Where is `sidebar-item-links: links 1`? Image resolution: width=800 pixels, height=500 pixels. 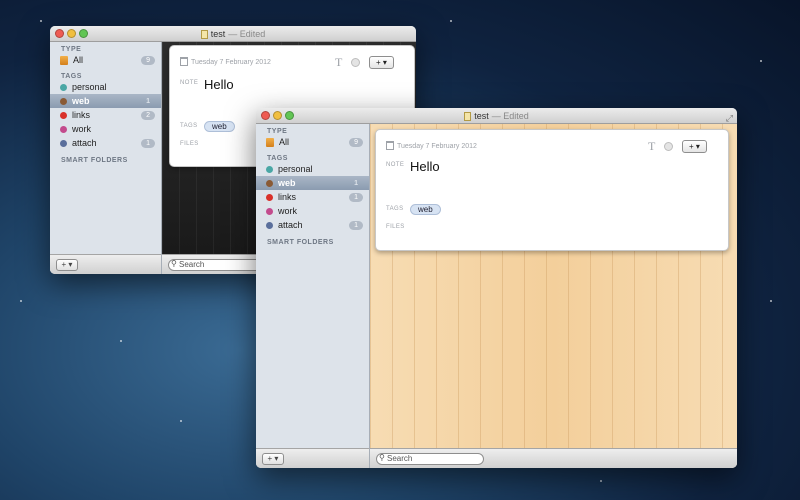
sidebar-item-links: links 1 is located at coordinates (312, 197).